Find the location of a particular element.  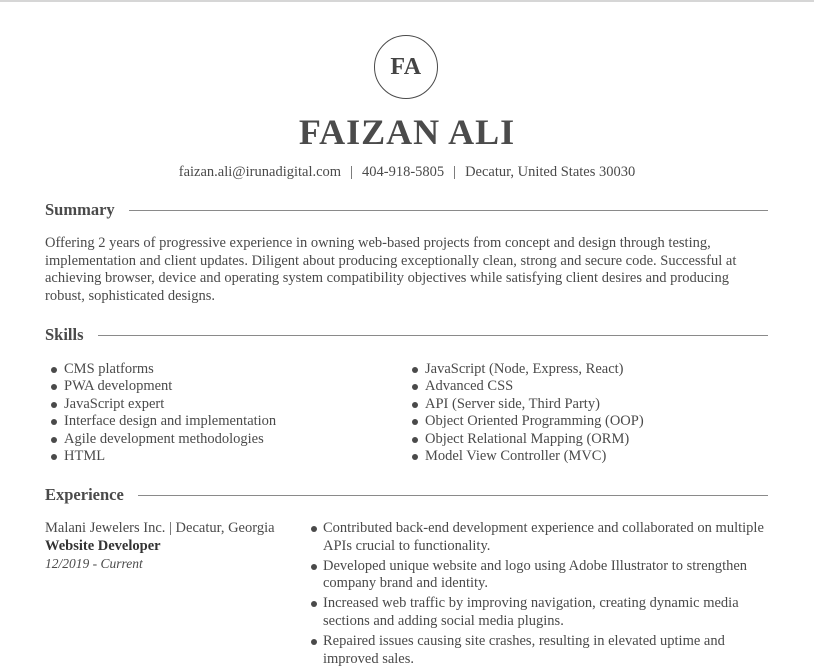

monogram-badge: FA is located at coordinates (406, 67).